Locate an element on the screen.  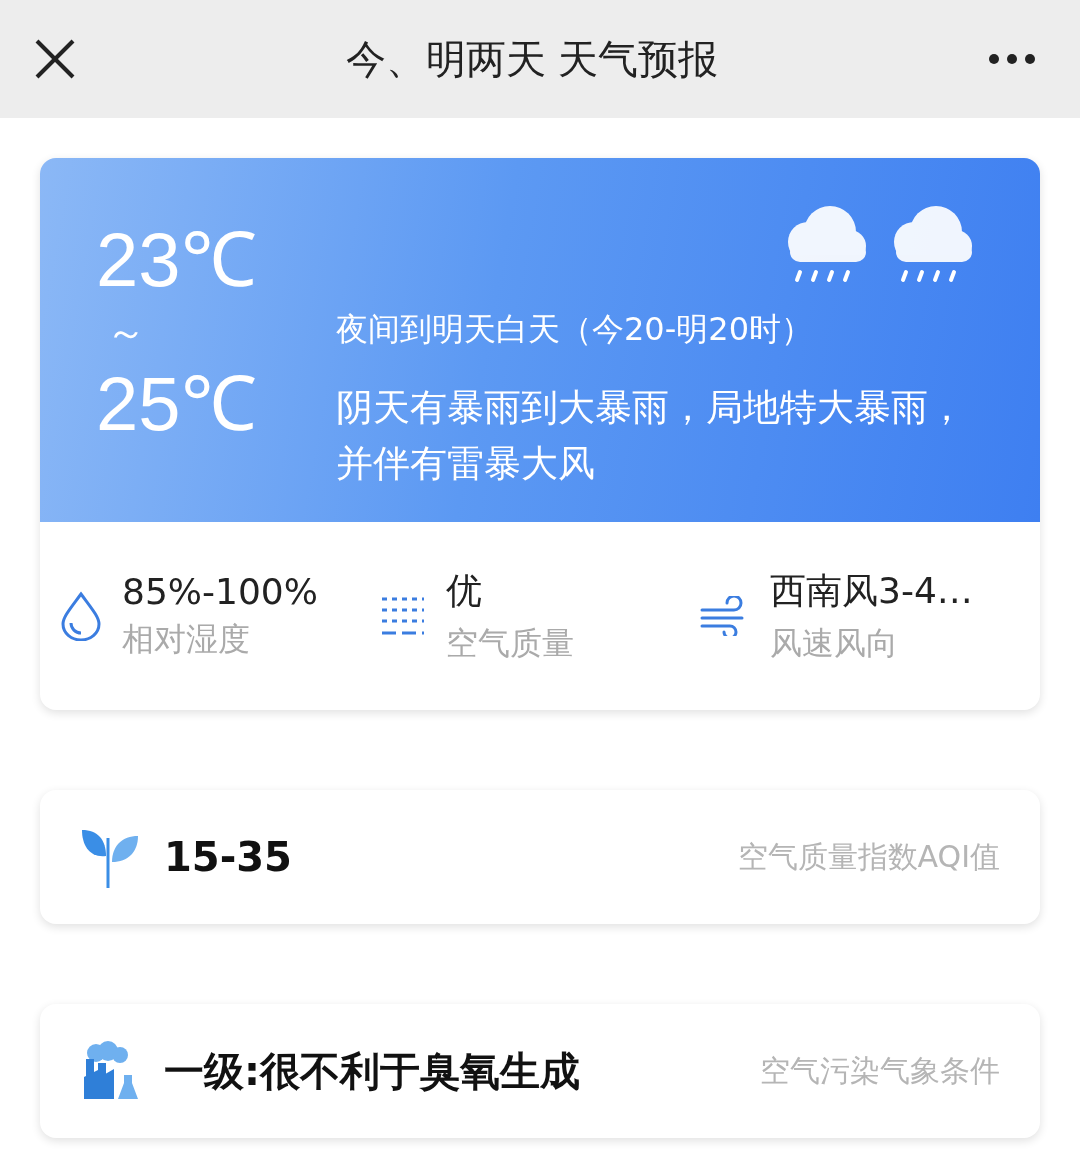
info-label: 空气污染气象条件 is located at coordinates (880, 1070).